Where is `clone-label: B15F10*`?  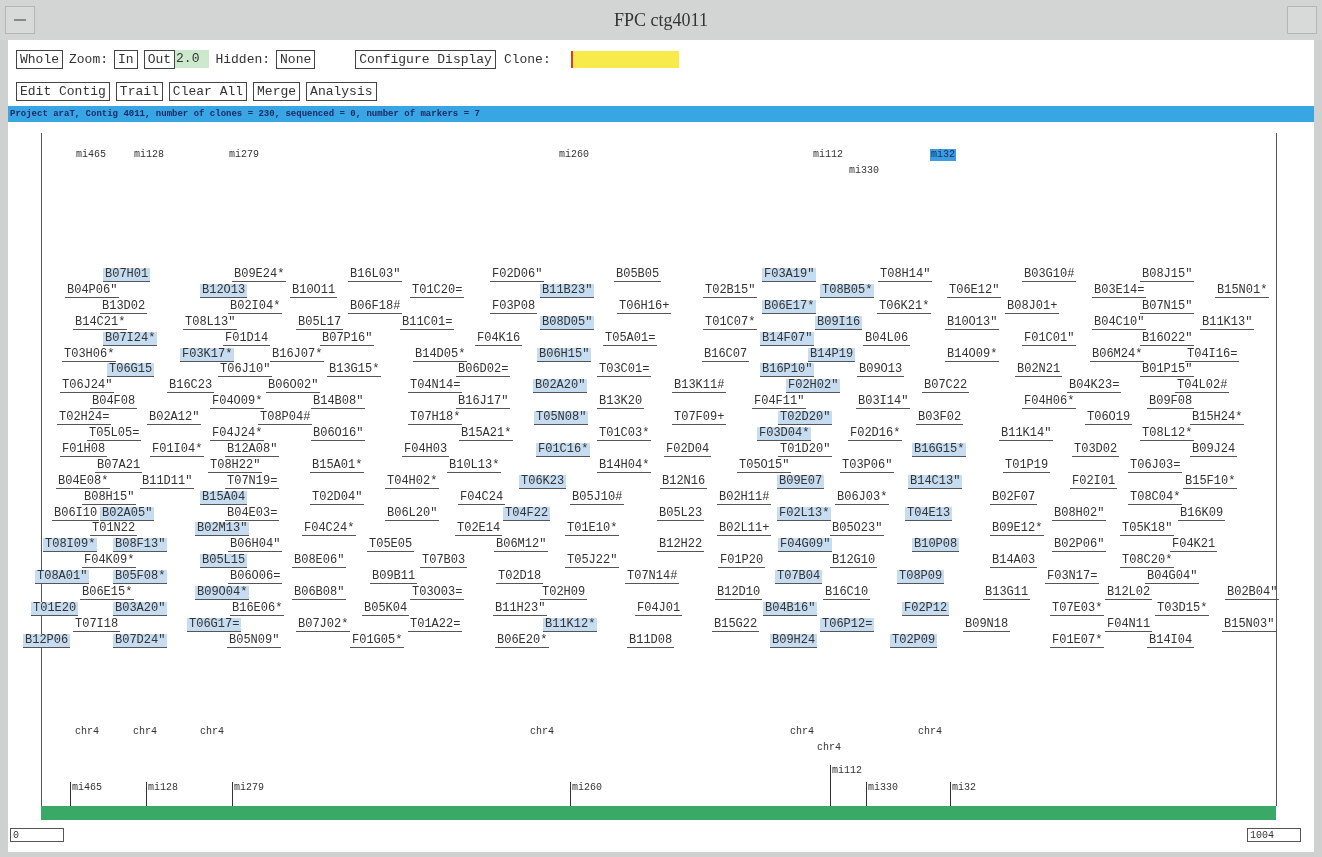
clone-label: B15F10* is located at coordinates (1210, 482).